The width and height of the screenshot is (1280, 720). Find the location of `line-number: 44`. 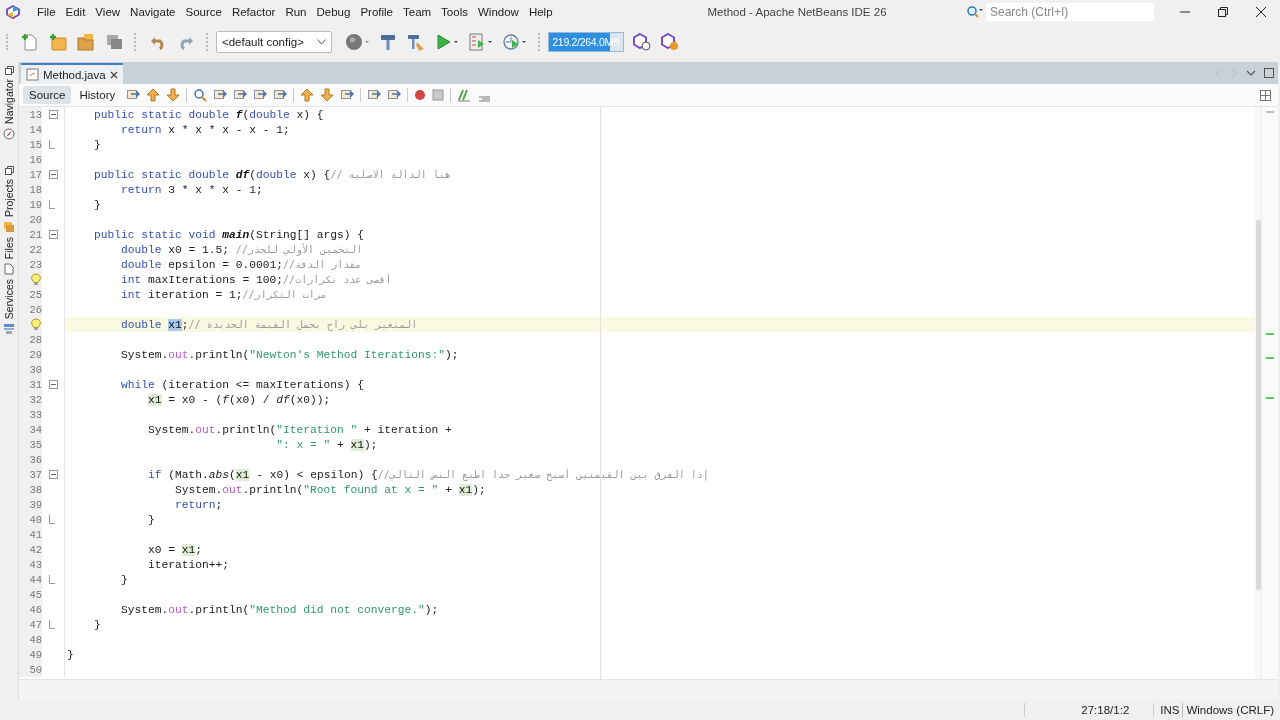

line-number: 44 is located at coordinates (35, 579).